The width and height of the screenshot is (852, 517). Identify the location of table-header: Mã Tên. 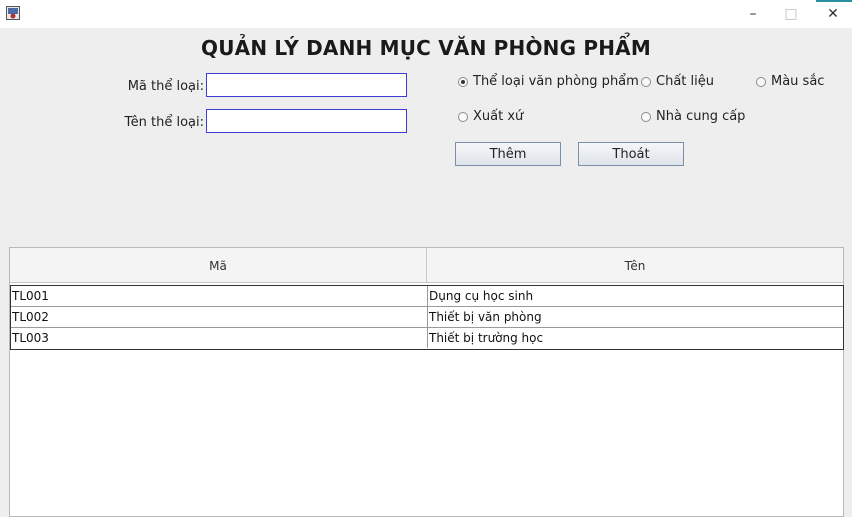
(426, 265).